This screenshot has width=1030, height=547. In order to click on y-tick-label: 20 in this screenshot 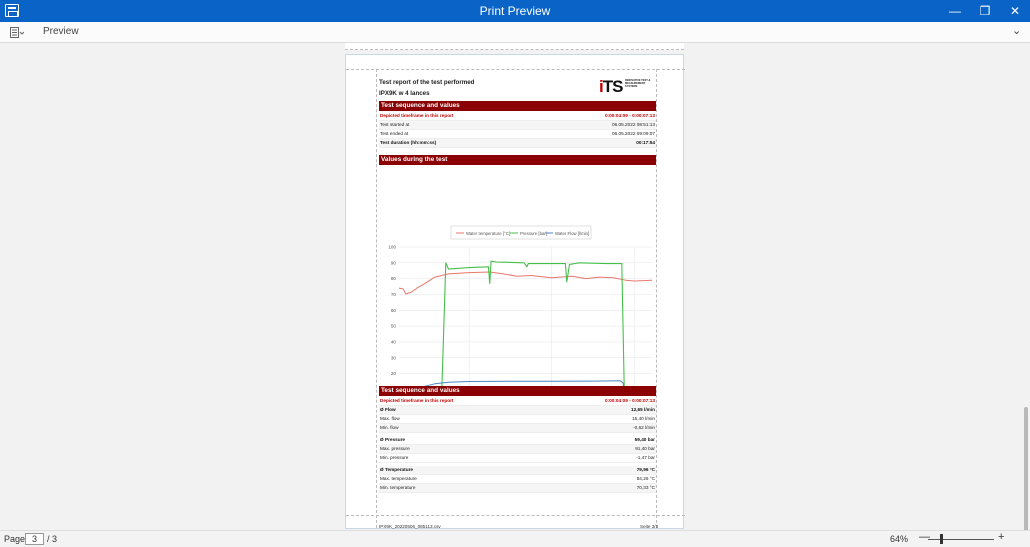, I will do `click(394, 373)`.